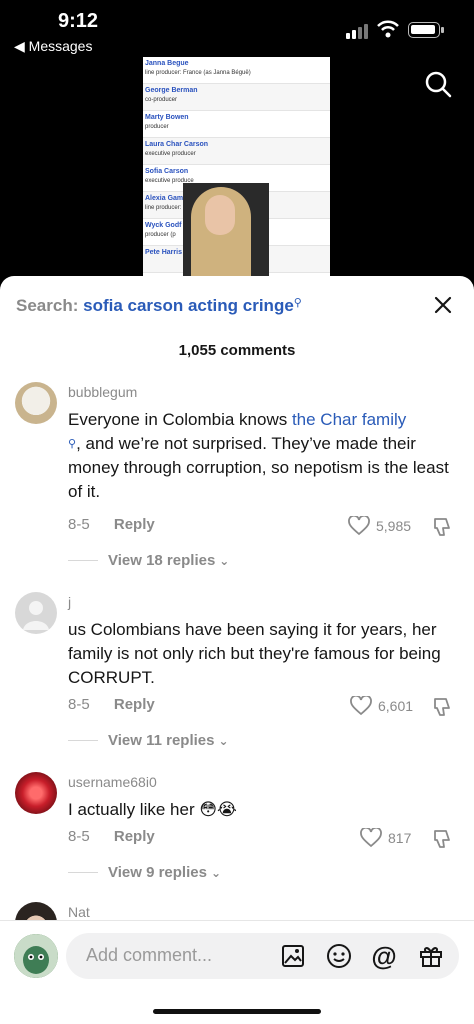 The height and width of the screenshot is (1024, 474). What do you see at coordinates (78, 21) in the screenshot?
I see `status-time: 9:12` at bounding box center [78, 21].